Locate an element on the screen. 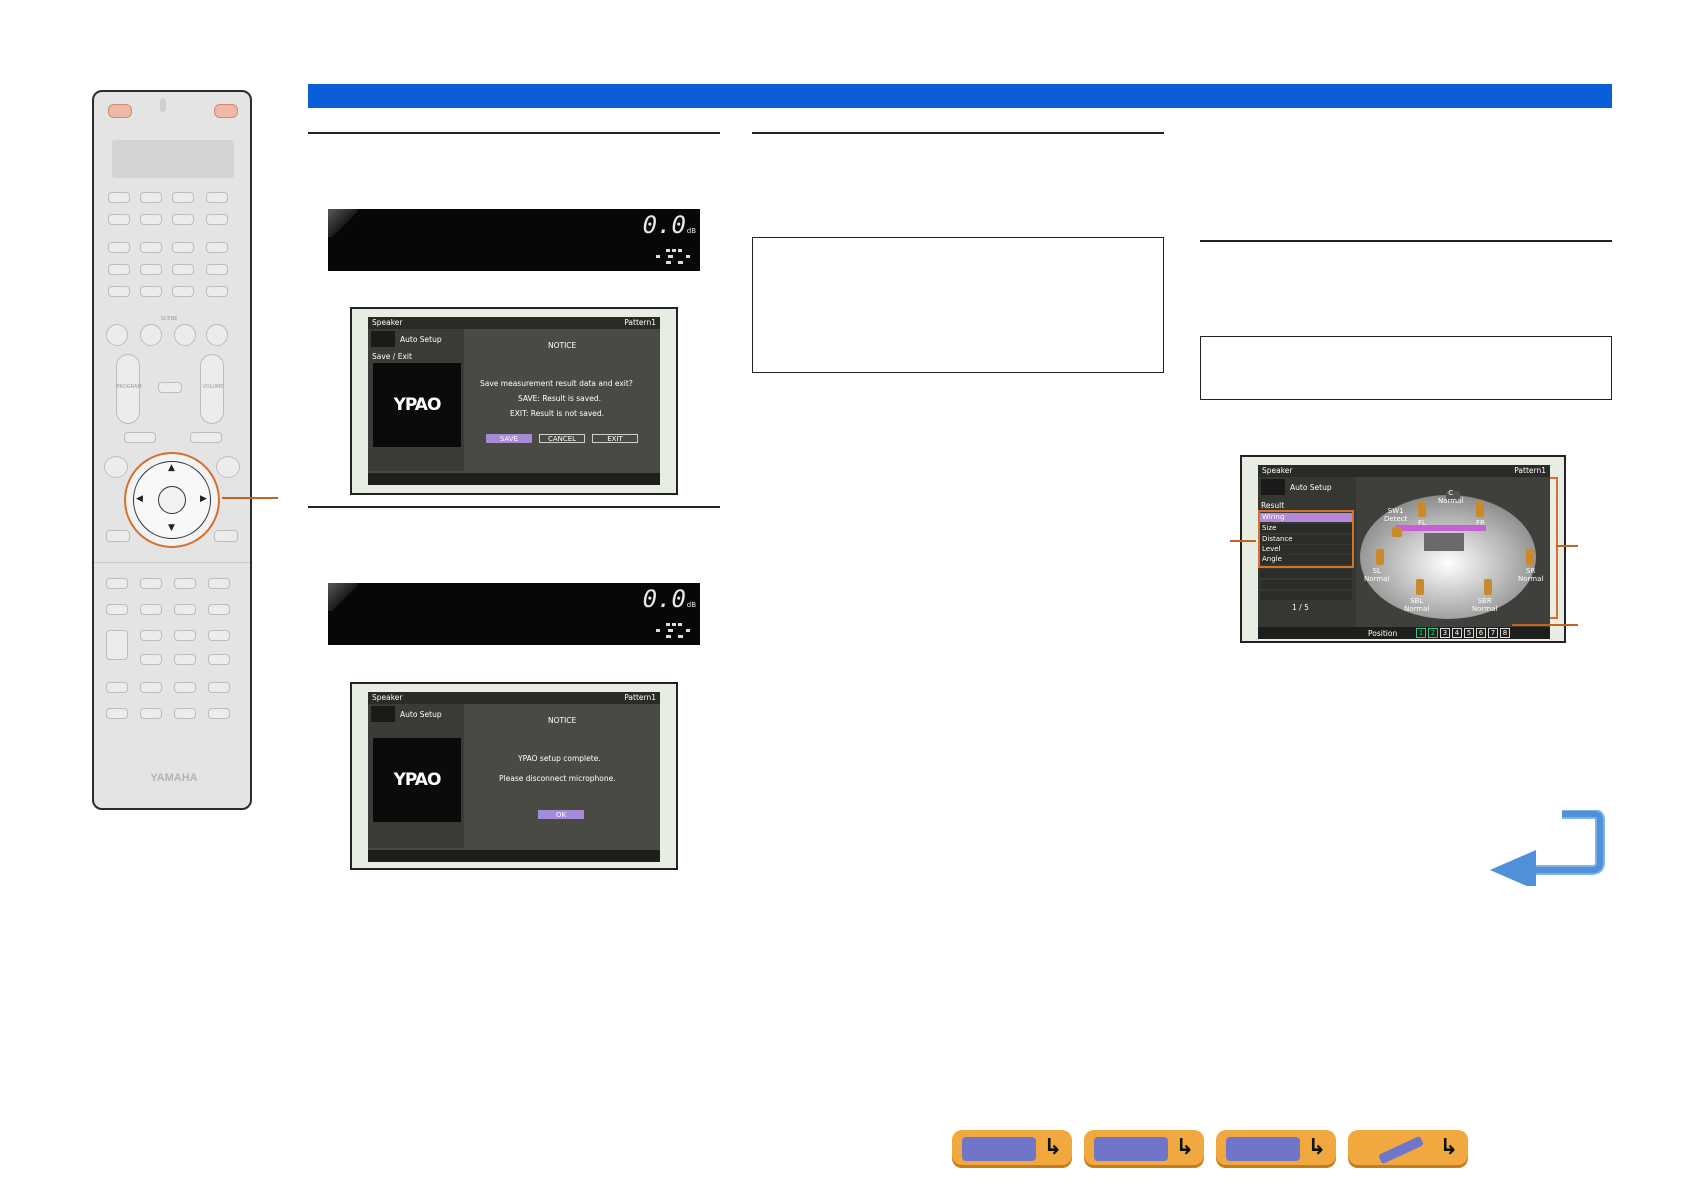  volume-label: VOLUME is located at coordinates (213, 387).